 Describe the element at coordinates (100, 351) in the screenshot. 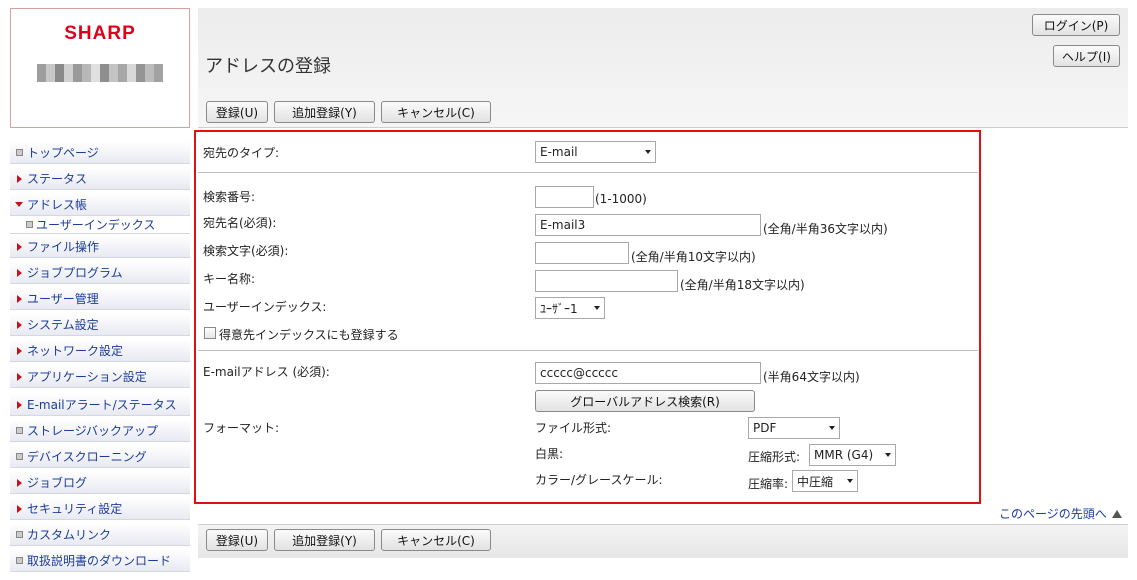

I see `sidebar-item-network-settings: ネットワーク設定` at that location.